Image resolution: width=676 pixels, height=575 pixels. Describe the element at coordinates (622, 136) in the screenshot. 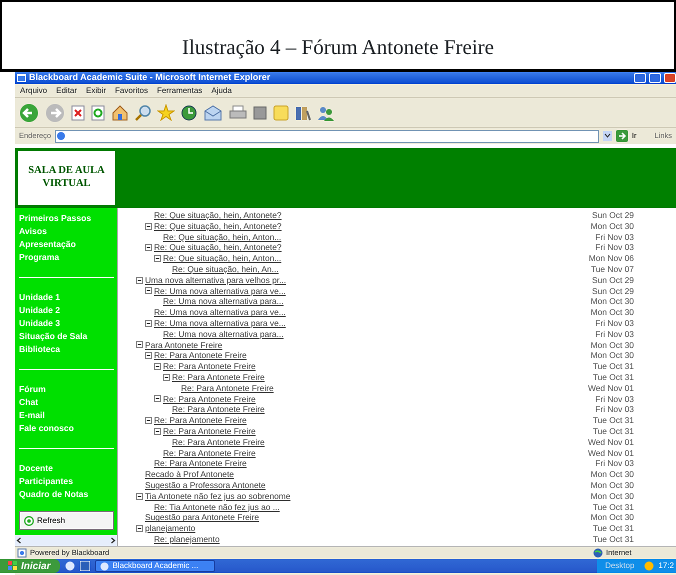

I see `go-arrow-icon` at that location.